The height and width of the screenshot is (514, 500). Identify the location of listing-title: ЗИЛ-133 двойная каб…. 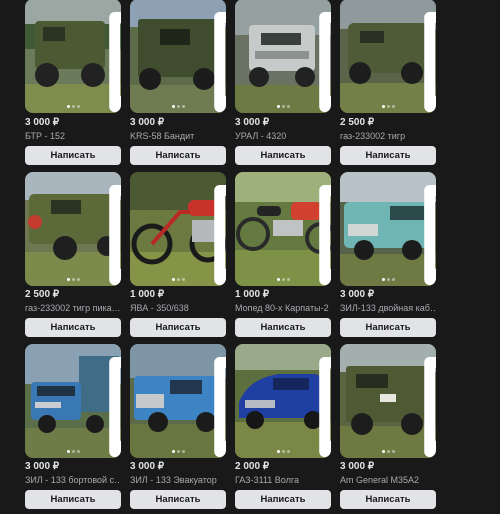
(388, 308).